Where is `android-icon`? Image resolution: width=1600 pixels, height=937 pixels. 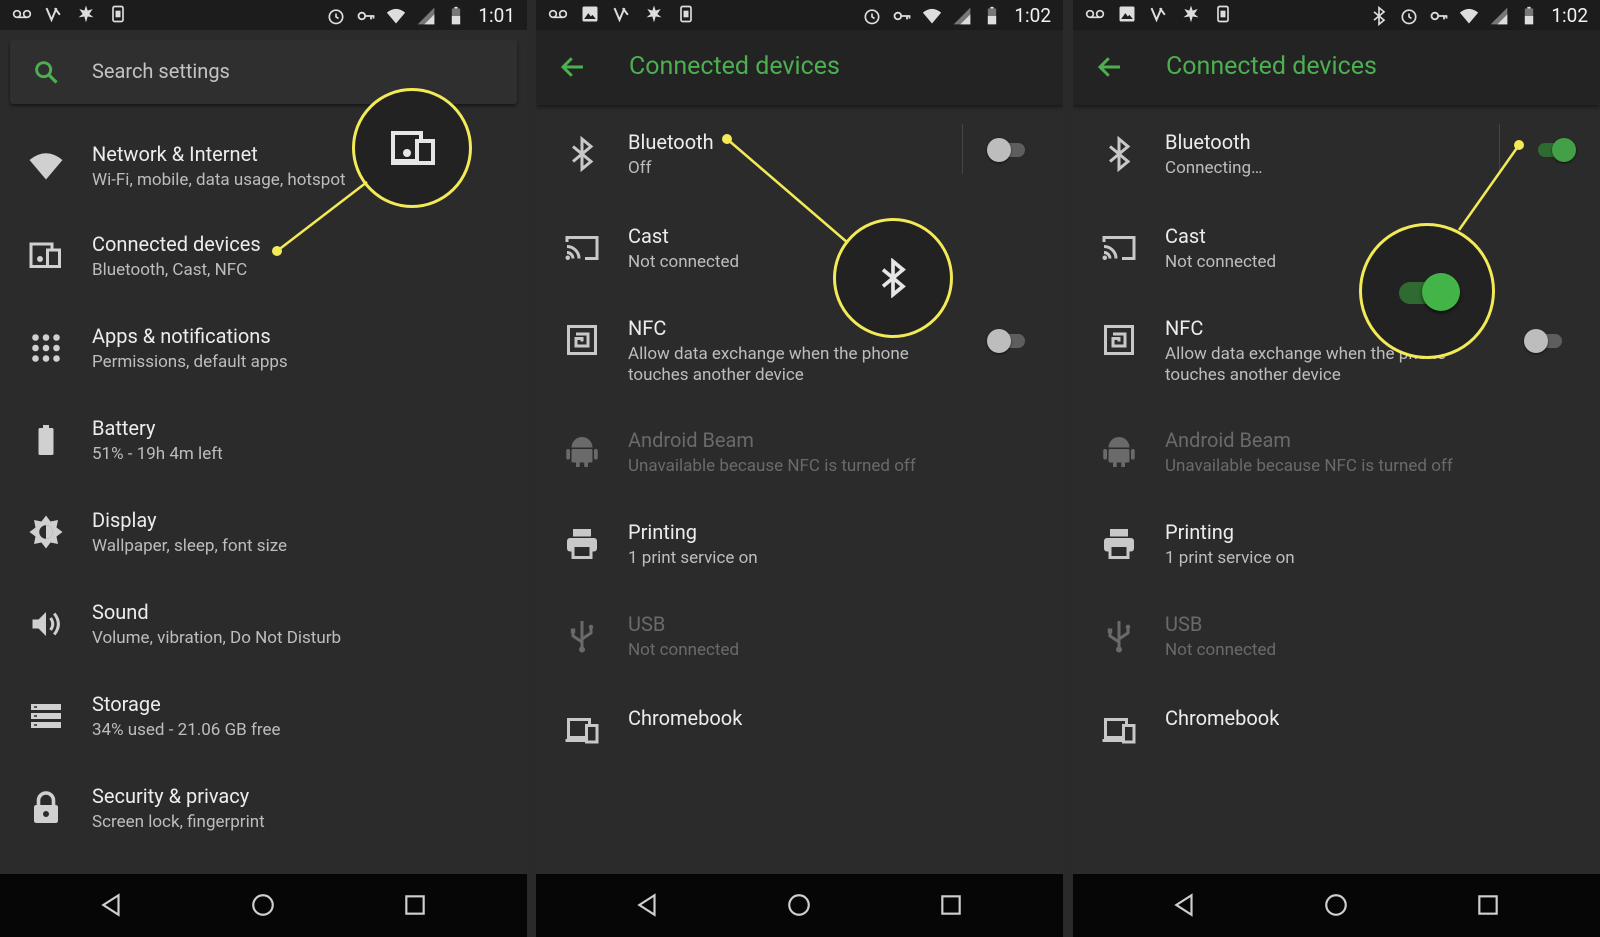
android-icon is located at coordinates (582, 452).